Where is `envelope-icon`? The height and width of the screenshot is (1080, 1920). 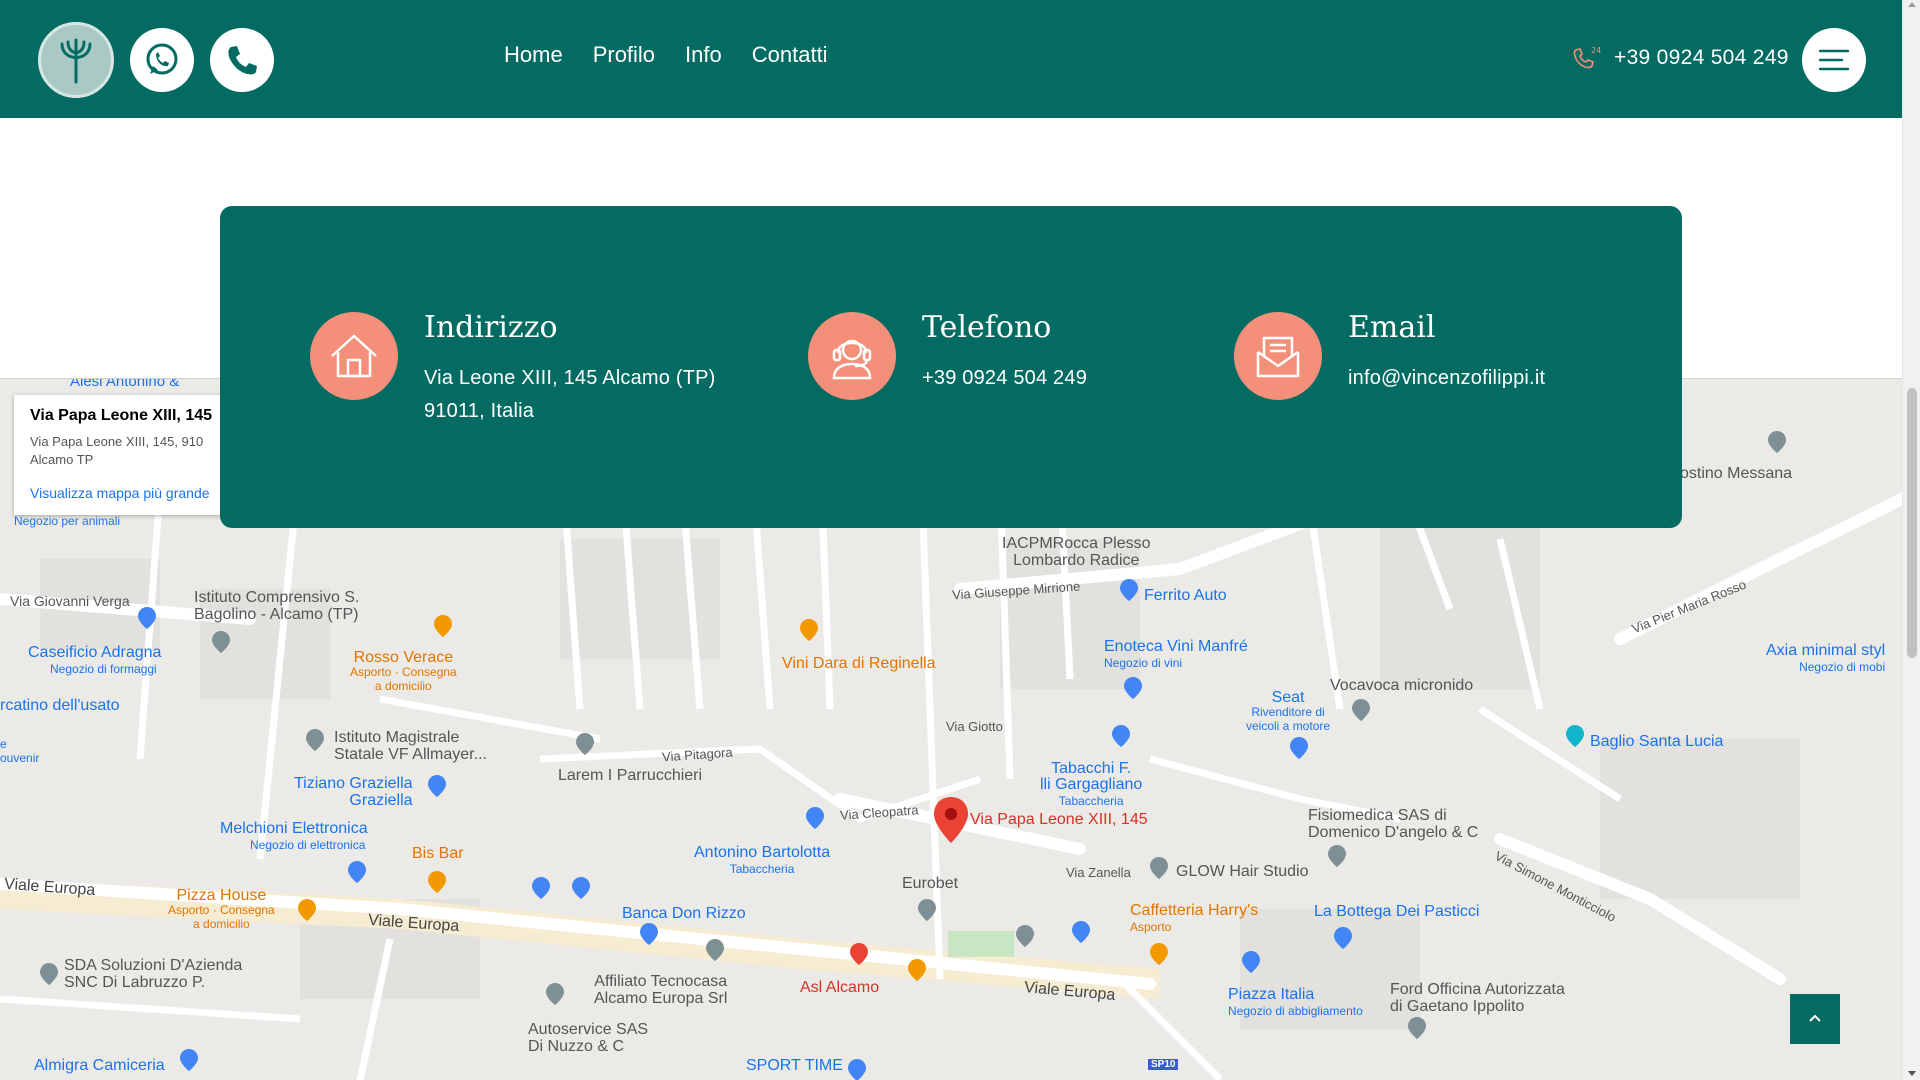 envelope-icon is located at coordinates (1278, 356).